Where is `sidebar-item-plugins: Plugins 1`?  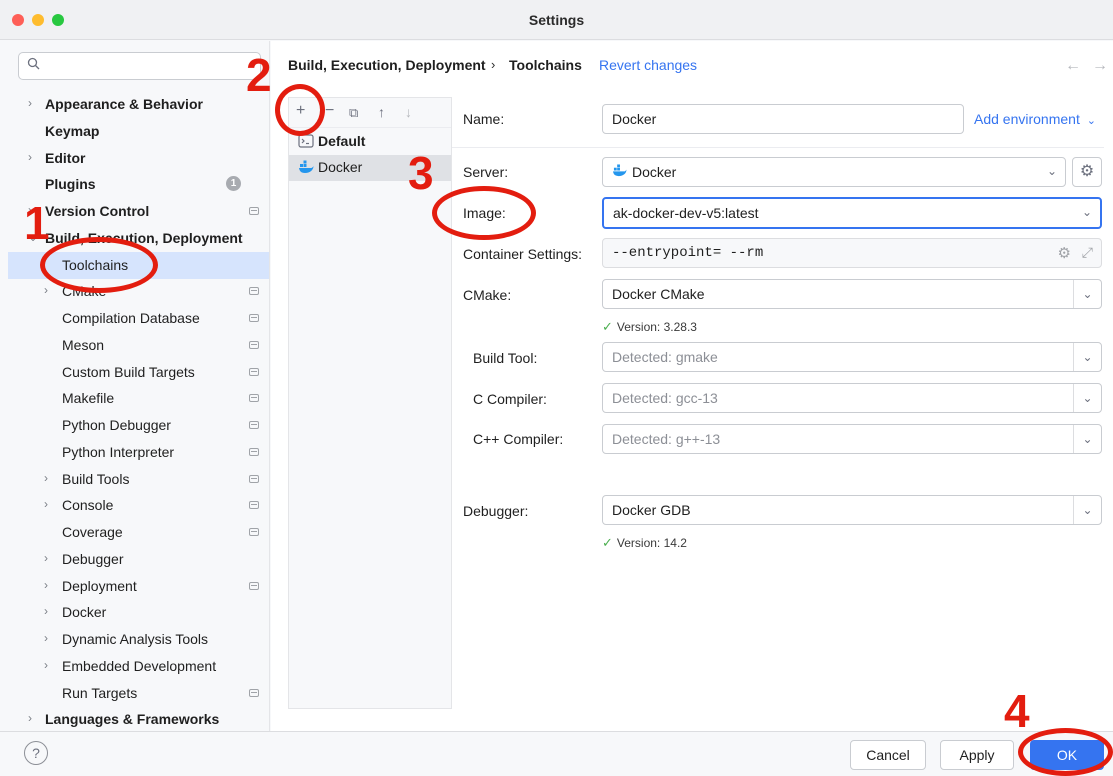 sidebar-item-plugins: Plugins 1 is located at coordinates (138, 184).